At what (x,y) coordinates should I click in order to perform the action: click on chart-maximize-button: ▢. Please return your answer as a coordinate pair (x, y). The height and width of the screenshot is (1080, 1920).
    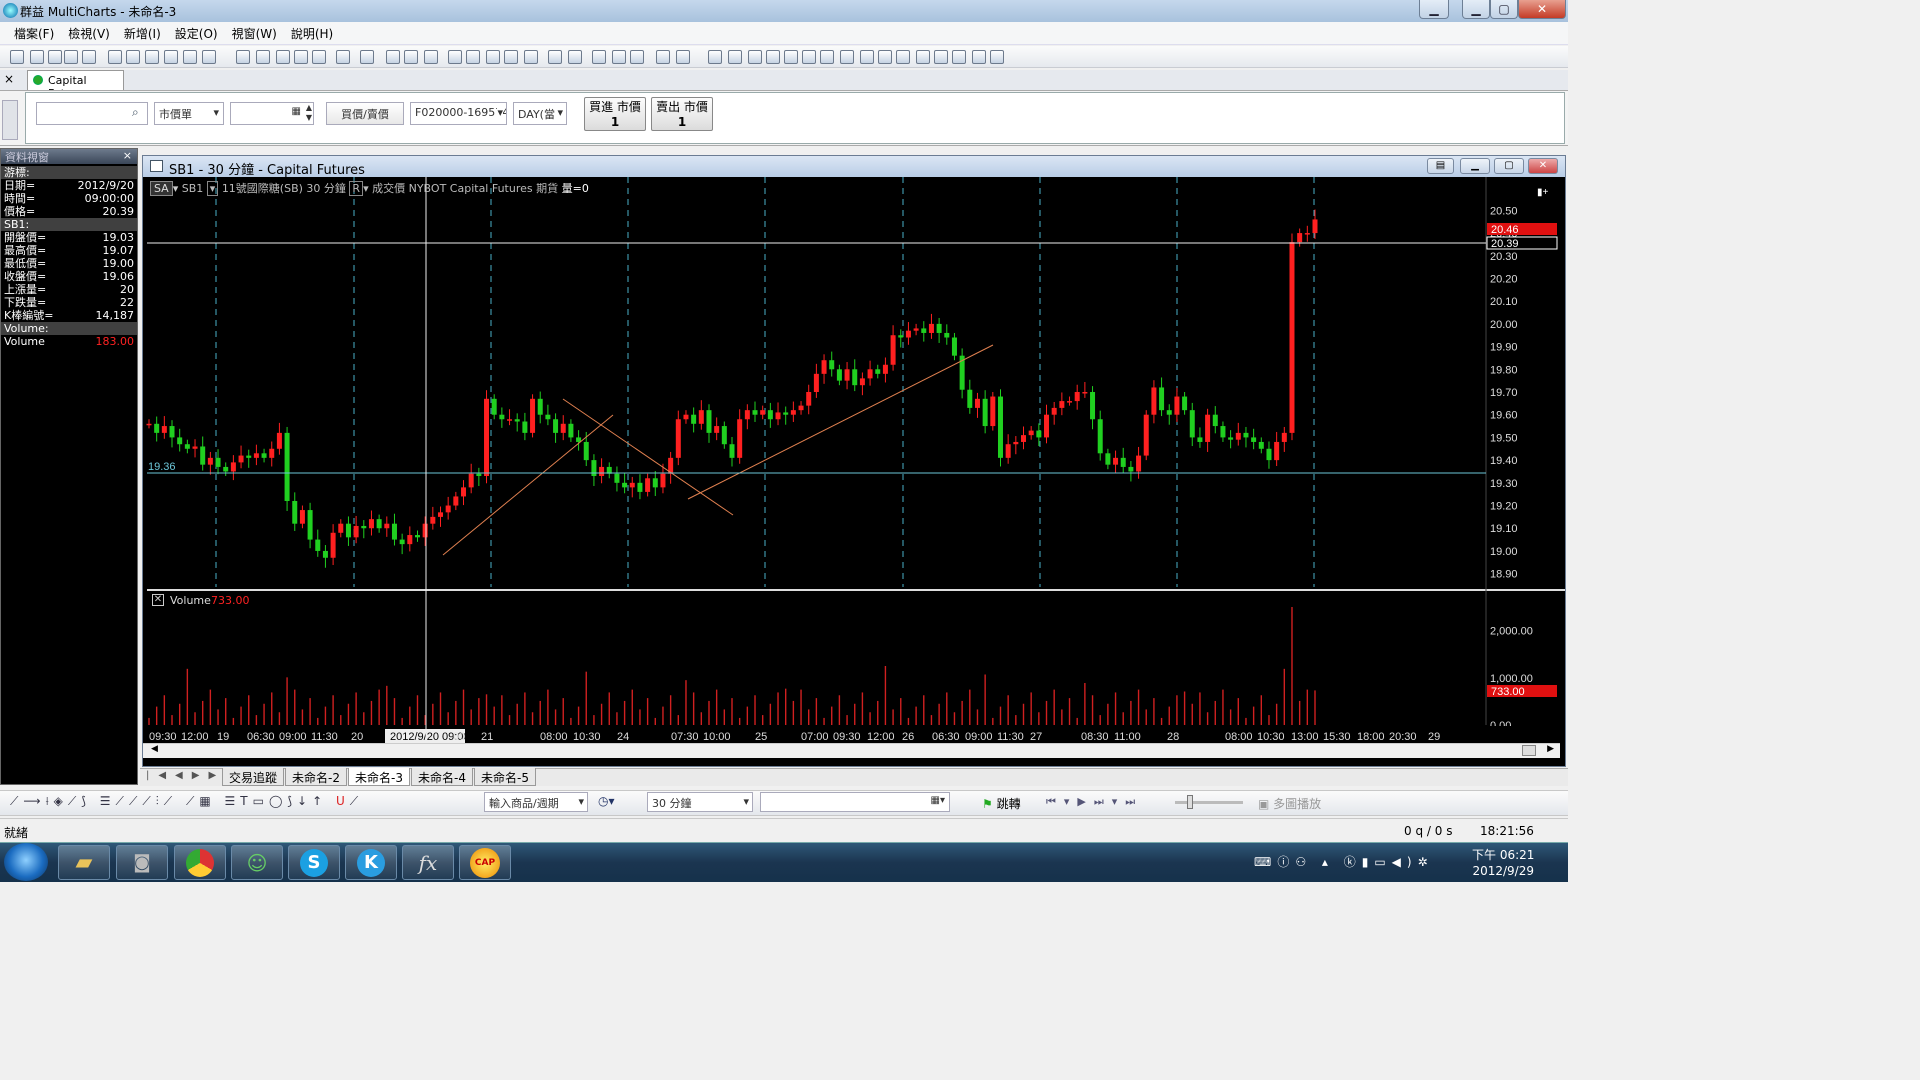
    Looking at the image, I should click on (1509, 166).